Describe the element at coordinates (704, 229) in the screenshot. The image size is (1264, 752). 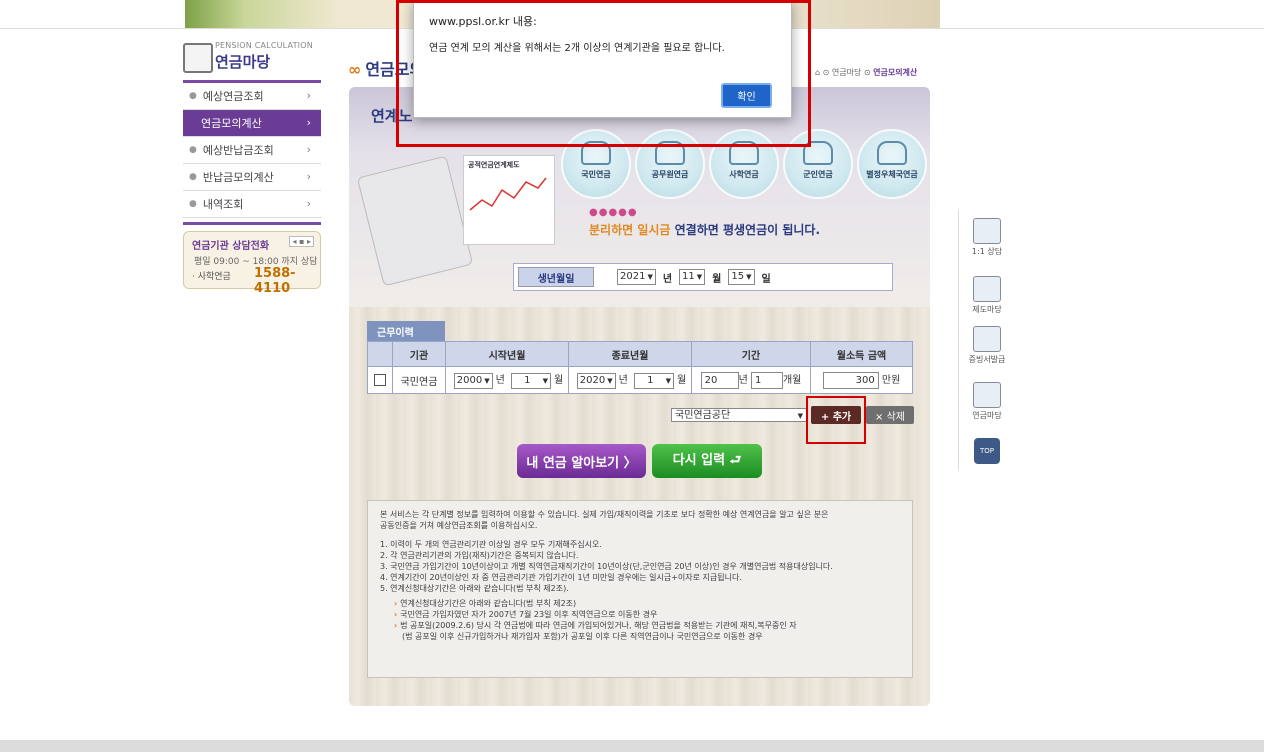
I see `slogan: 분리하면 일시금 연결하면 평생연금이 됩니다.` at that location.